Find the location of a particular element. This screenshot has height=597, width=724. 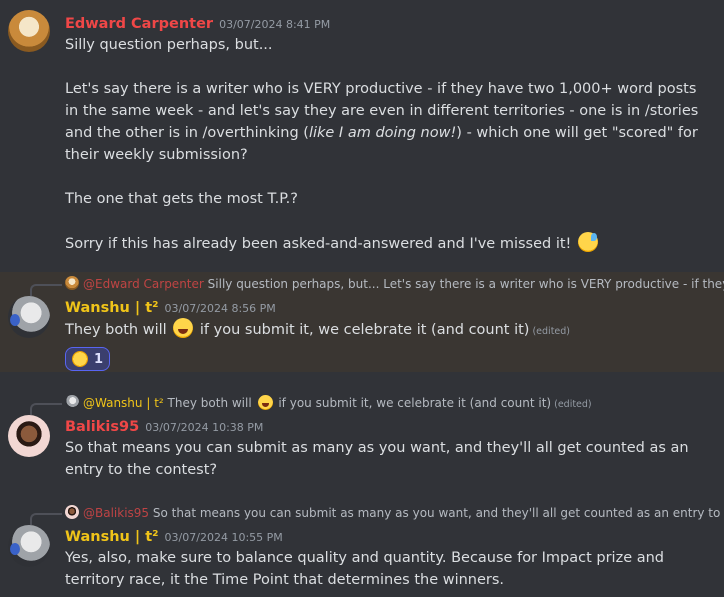

timestamp: 03/07/2024 10:38 PM is located at coordinates (204, 427).